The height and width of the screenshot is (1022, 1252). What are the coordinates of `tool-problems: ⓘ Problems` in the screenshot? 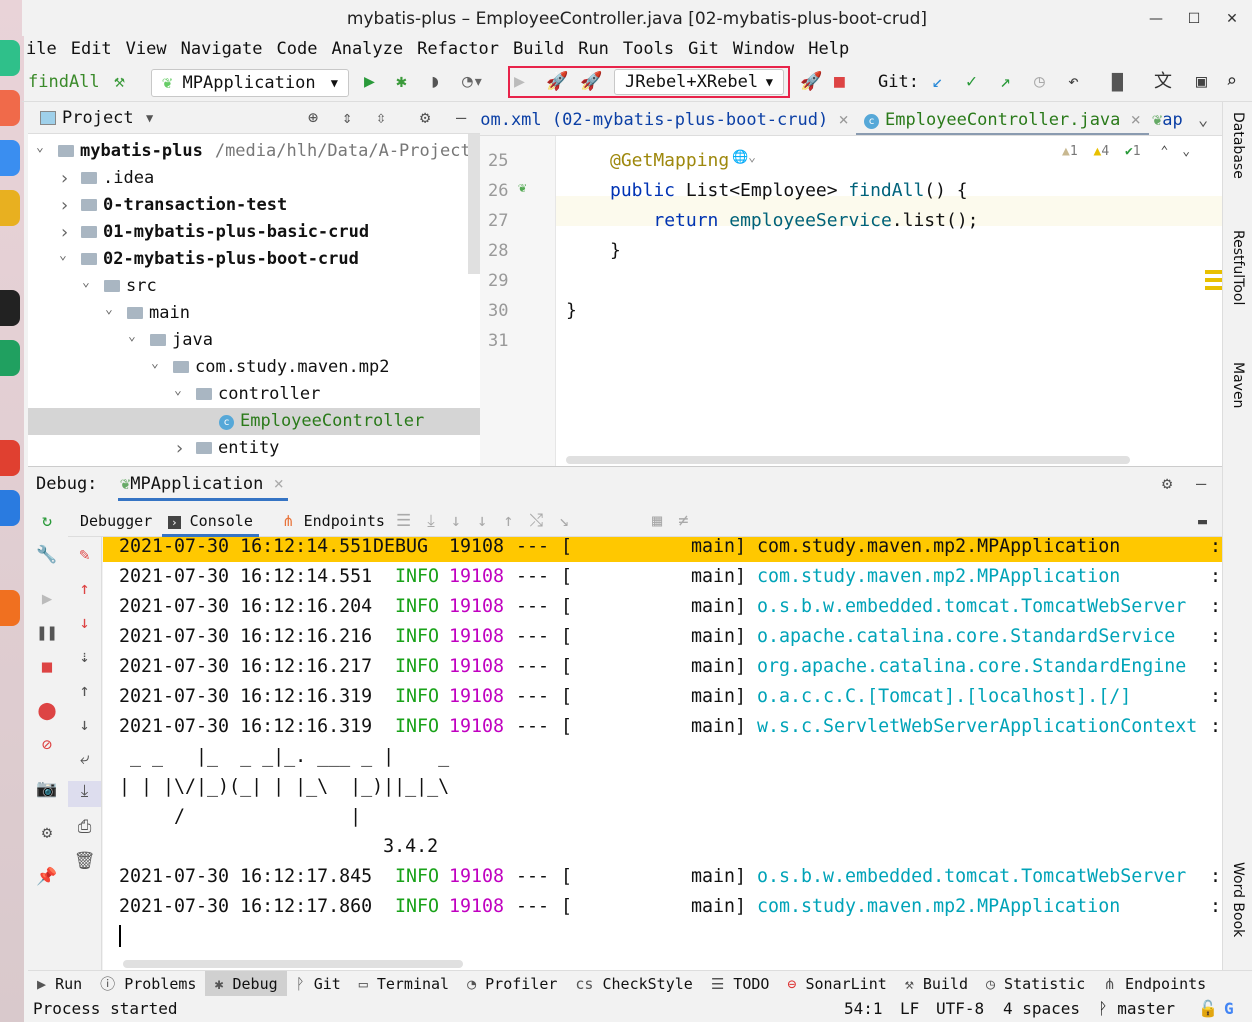 It's located at (148, 983).